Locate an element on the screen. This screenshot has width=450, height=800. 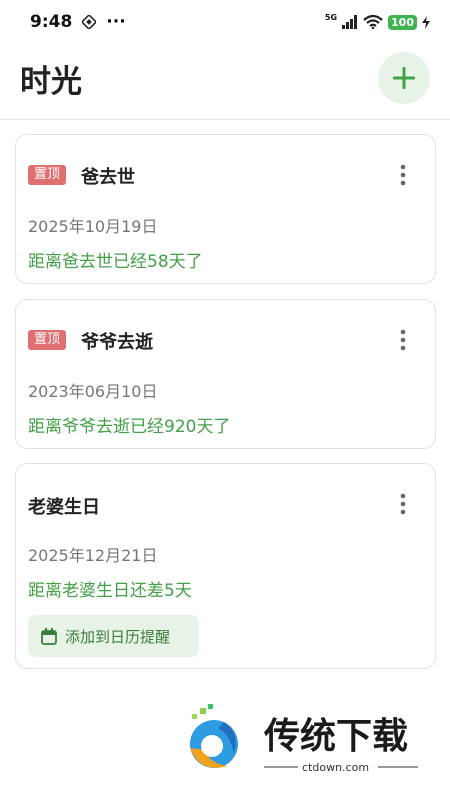
event-countdown: 距离老婆生日还差5天 is located at coordinates (110, 591).